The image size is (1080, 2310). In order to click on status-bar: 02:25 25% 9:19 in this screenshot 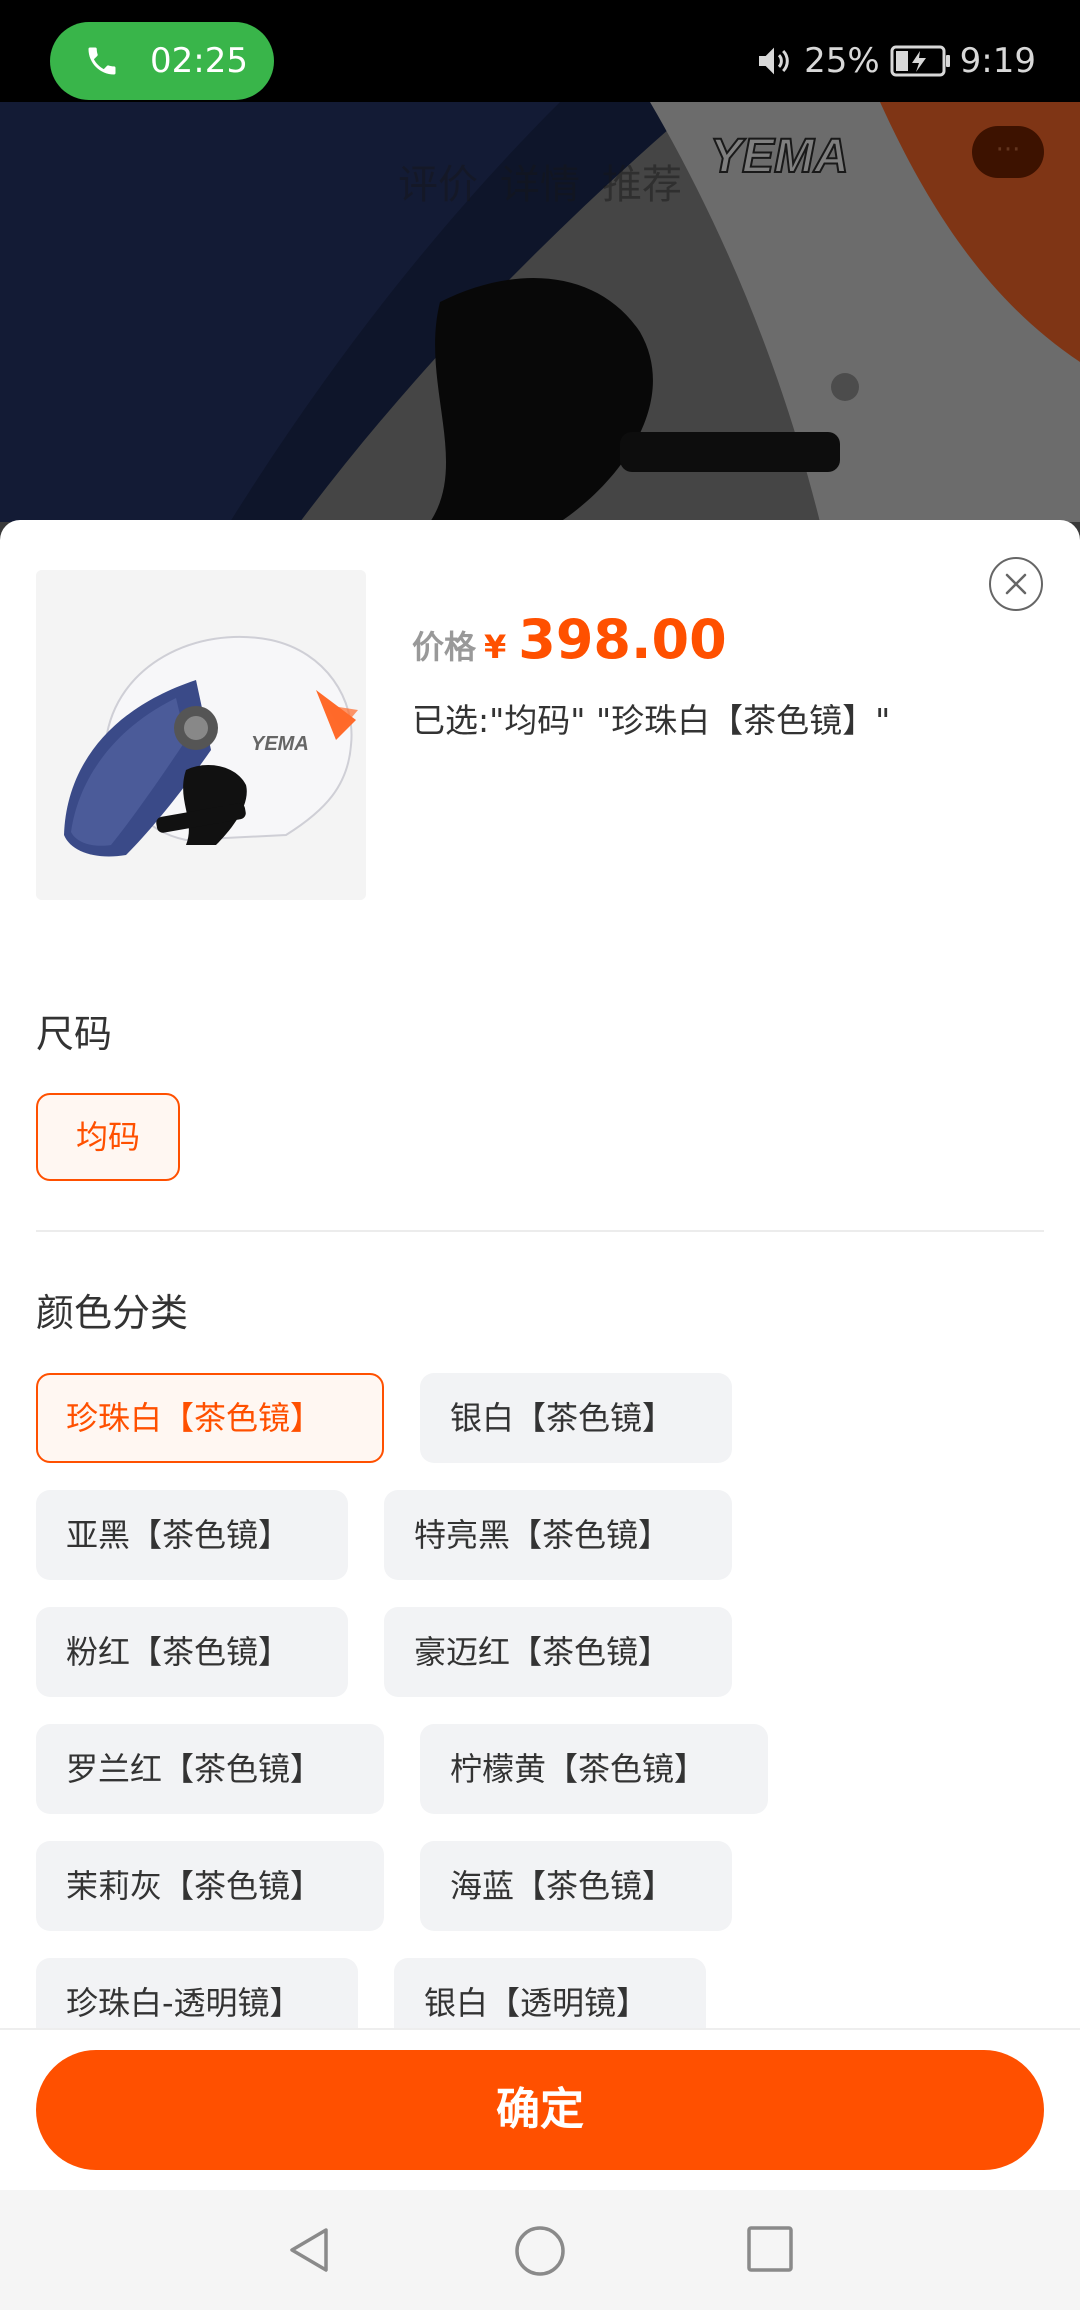, I will do `click(540, 51)`.